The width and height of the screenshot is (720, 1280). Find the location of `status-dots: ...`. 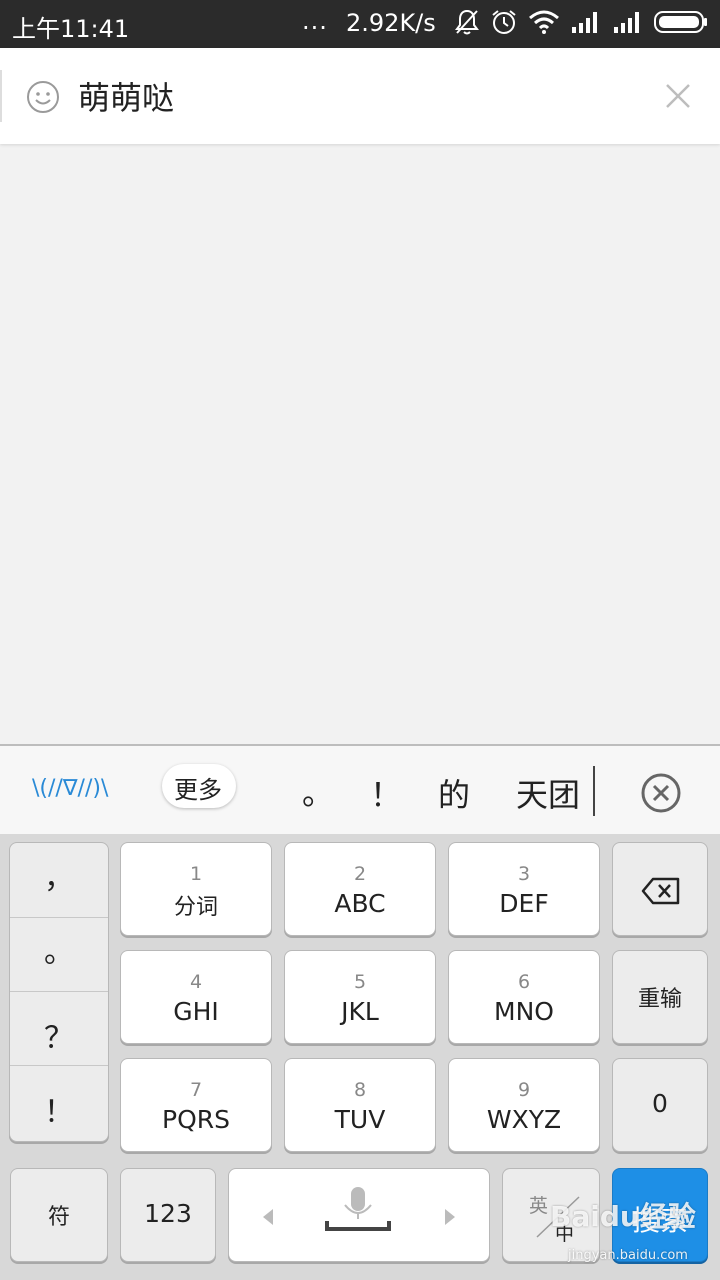

status-dots: ... is located at coordinates (315, 21).